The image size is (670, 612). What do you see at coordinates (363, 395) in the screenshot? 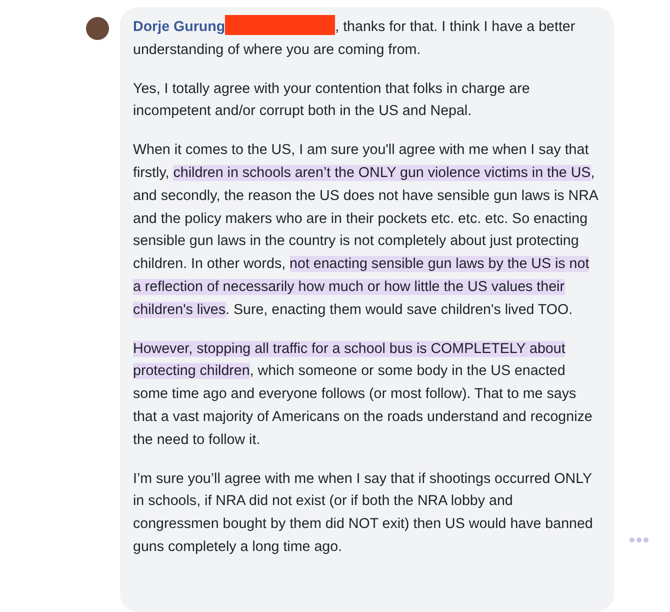
I see `comment-paragraph: However, stopping all traffic for a school bus is COMPLETELY about protecting children, which someone or some body in the US enacted some time ago and everyone follows (or most follow). That to me says that a vast majority of Americans on the roads understand and recognize the need to follow it.` at bounding box center [363, 395].